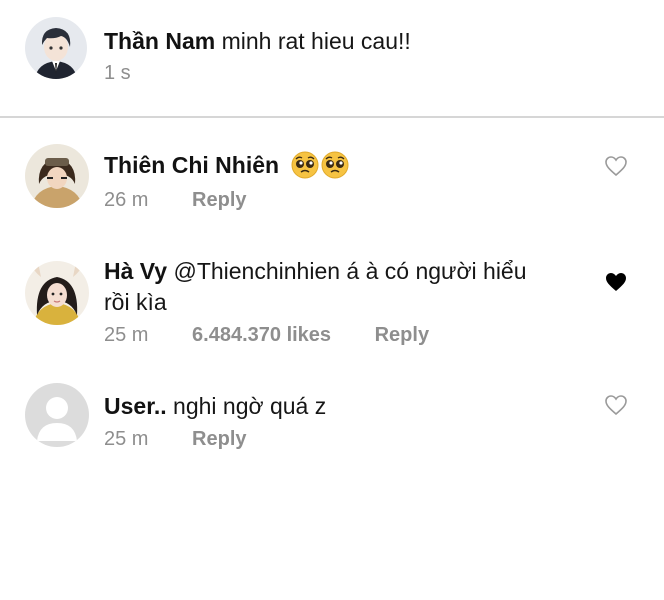  What do you see at coordinates (159, 41) in the screenshot?
I see `caption-username: Thần Nam` at bounding box center [159, 41].